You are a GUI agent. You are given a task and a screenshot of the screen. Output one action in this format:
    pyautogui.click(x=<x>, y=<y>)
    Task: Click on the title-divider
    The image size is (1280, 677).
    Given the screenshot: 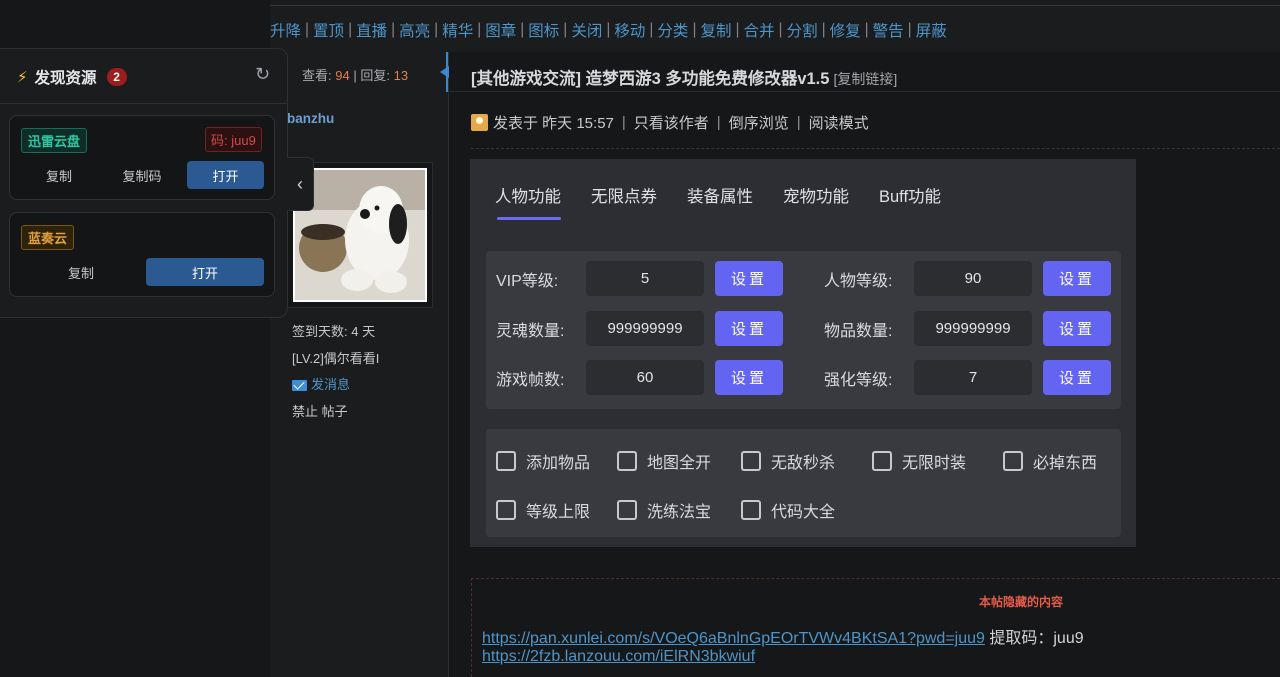 What is the action you would take?
    pyautogui.click(x=864, y=91)
    